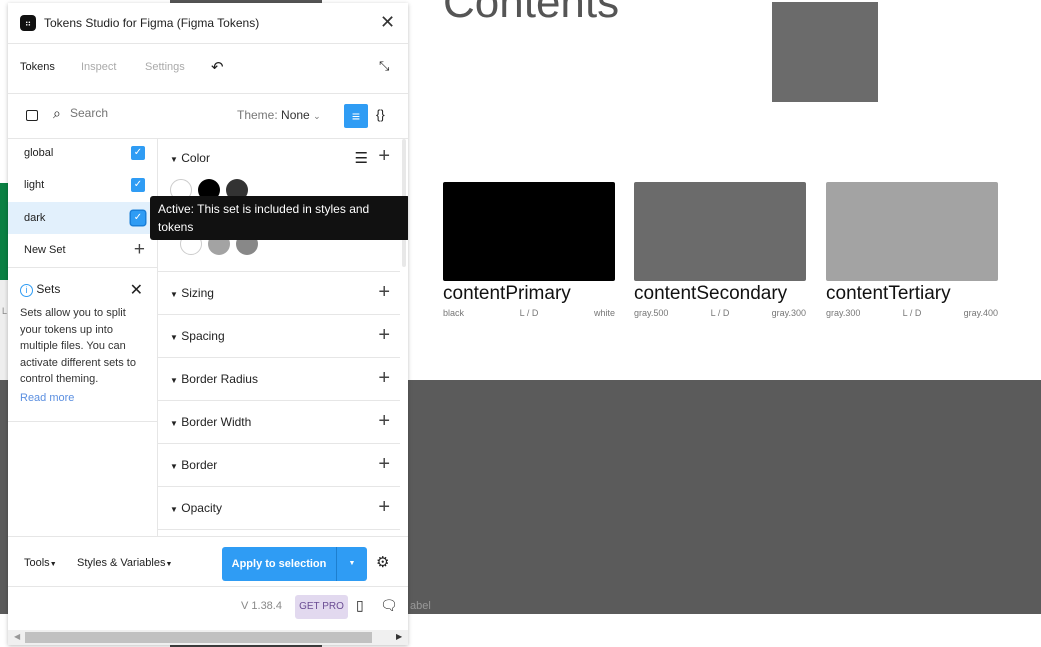 This screenshot has height=647, width=1041. Describe the element at coordinates (279, 508) in the screenshot. I see `group-opacity: ▼ Opacity +` at that location.